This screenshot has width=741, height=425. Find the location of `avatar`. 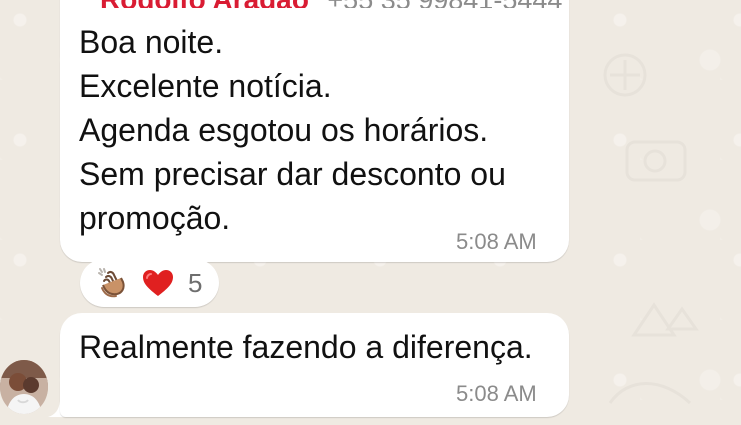

avatar is located at coordinates (24, 387).